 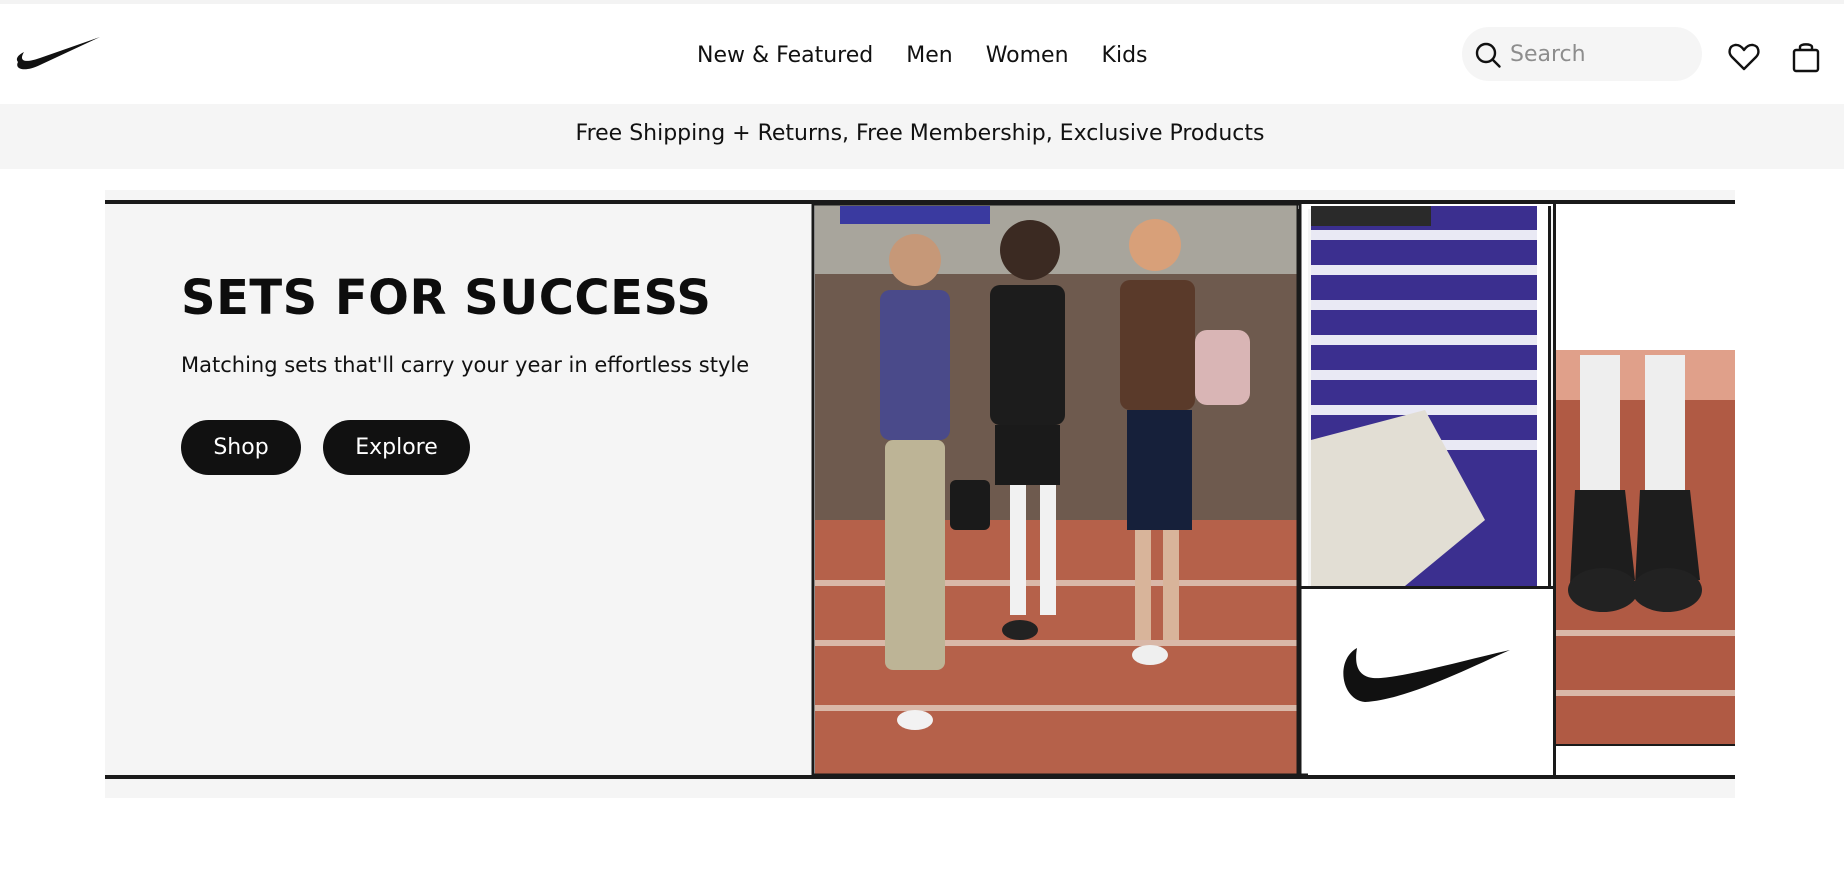 What do you see at coordinates (241, 447) in the screenshot?
I see `shop-button: Shop` at bounding box center [241, 447].